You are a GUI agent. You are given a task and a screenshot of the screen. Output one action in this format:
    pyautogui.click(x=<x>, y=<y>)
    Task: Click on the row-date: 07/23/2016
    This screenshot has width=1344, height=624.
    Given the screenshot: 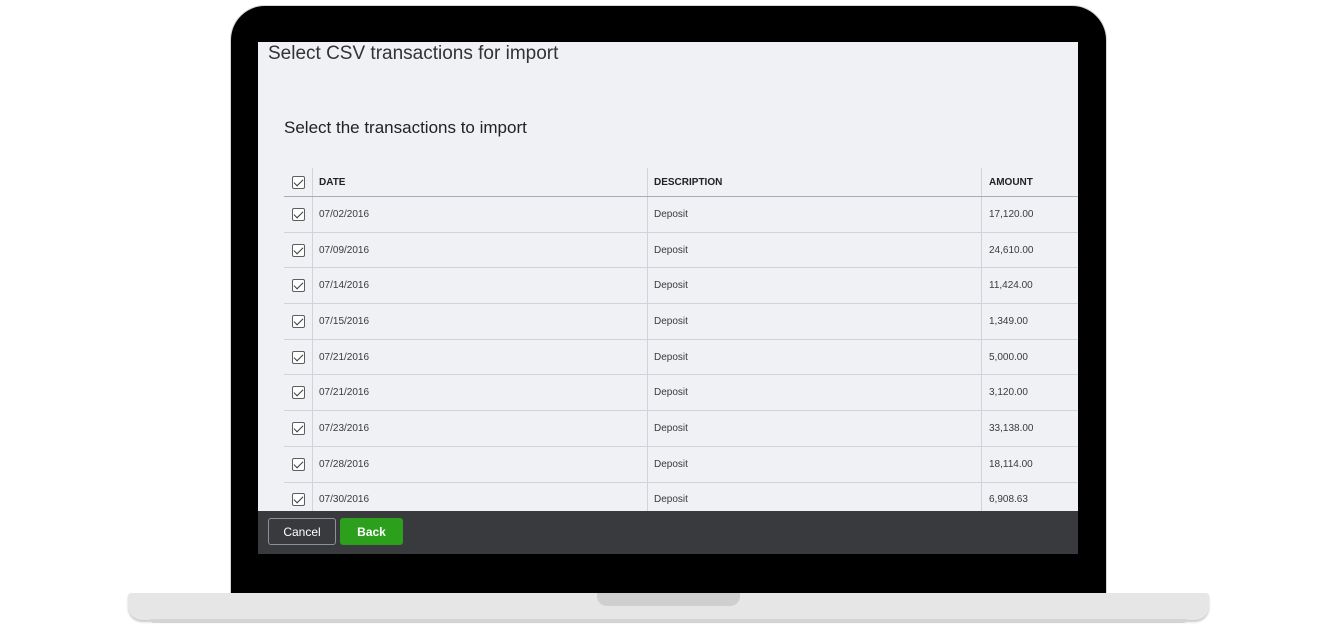 What is the action you would take?
    pyautogui.click(x=344, y=428)
    